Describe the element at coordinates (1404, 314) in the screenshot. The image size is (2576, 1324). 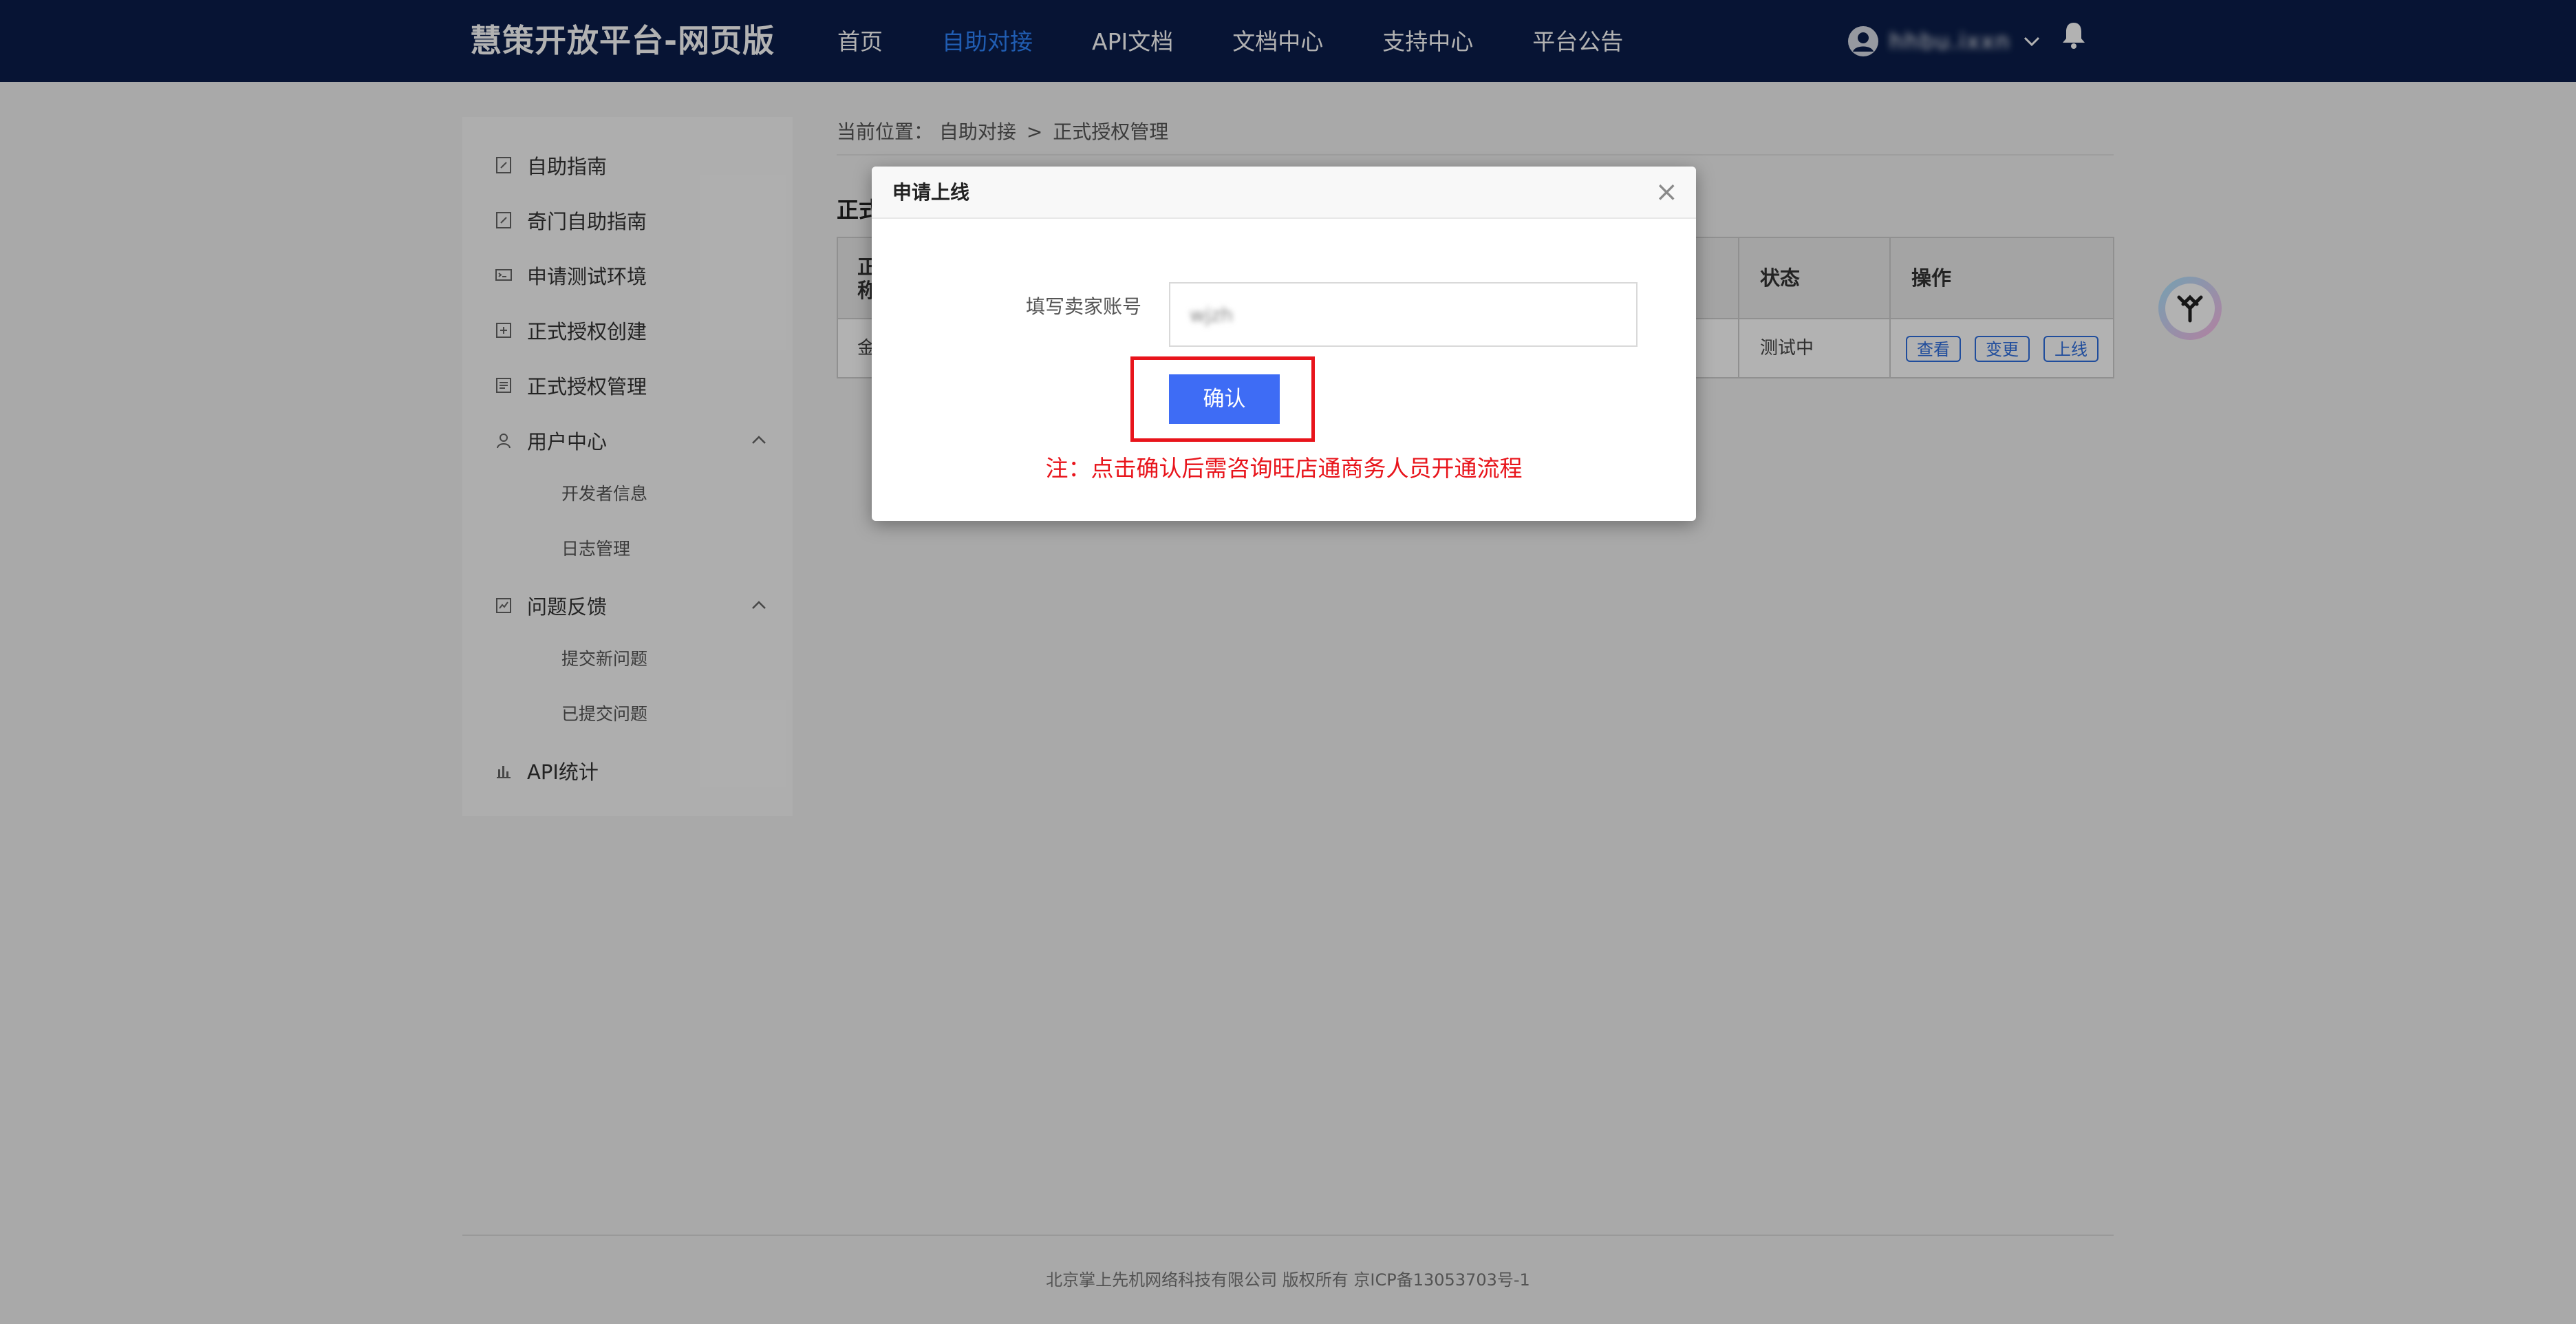
I see `seller-account-input: wjzh` at that location.